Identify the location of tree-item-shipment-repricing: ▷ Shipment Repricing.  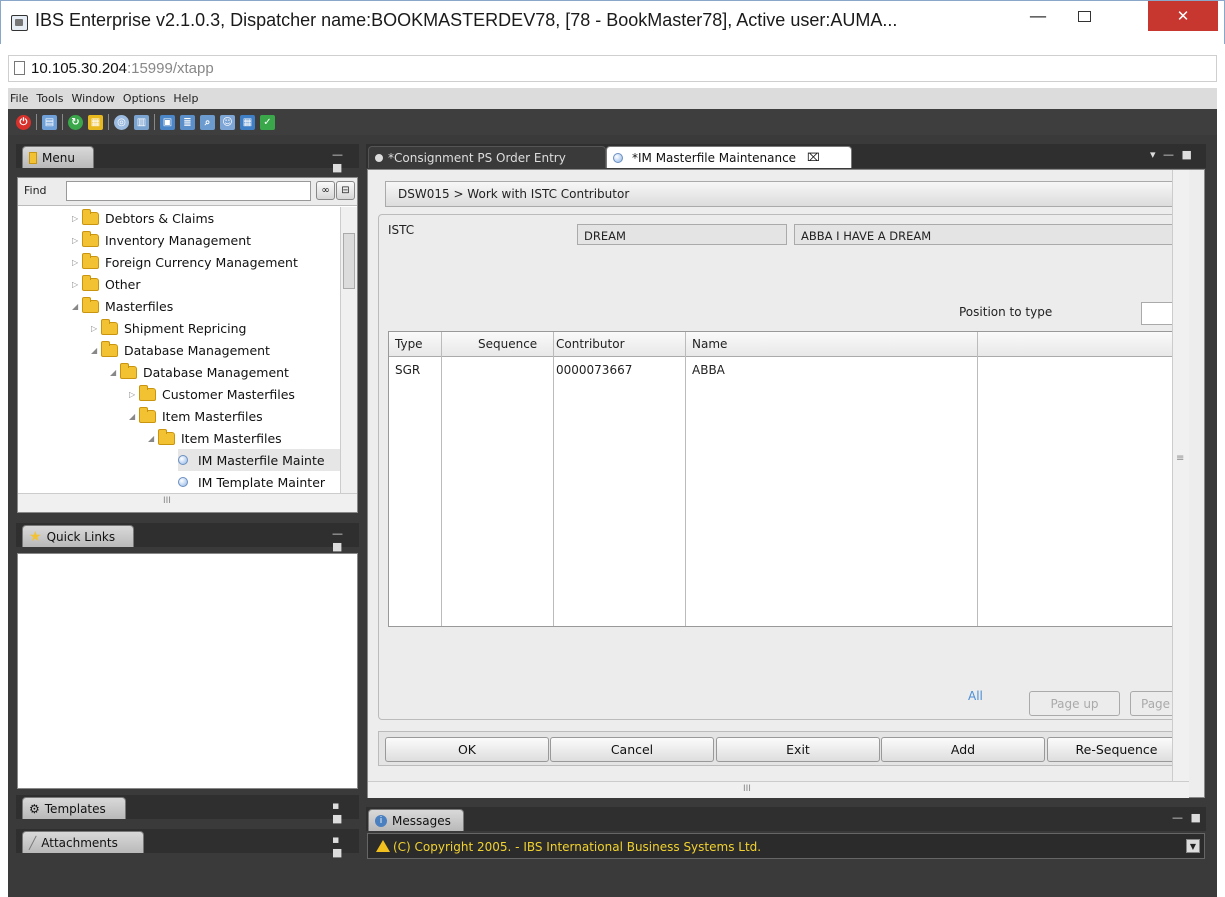
(169, 328).